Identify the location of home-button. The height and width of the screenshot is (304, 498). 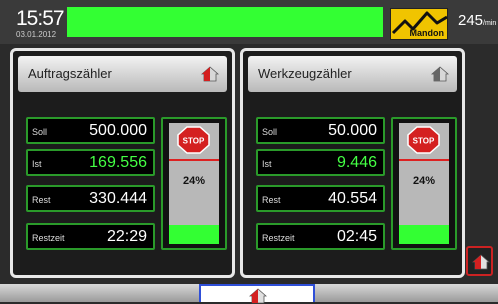
(479, 261).